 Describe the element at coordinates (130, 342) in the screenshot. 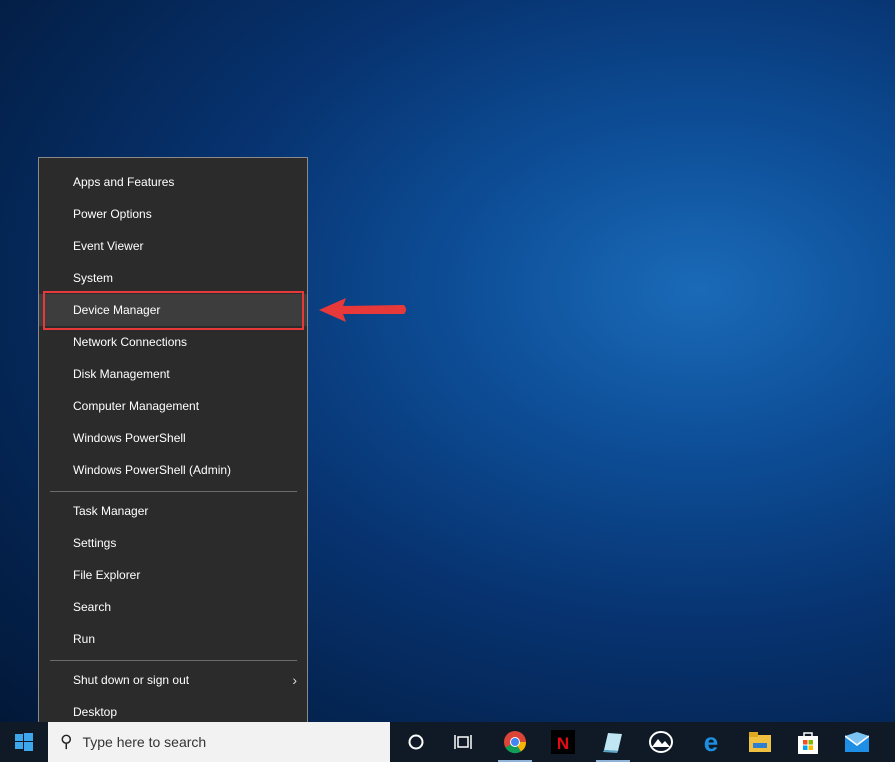

I see `menu-item-label: Network Connections` at that location.